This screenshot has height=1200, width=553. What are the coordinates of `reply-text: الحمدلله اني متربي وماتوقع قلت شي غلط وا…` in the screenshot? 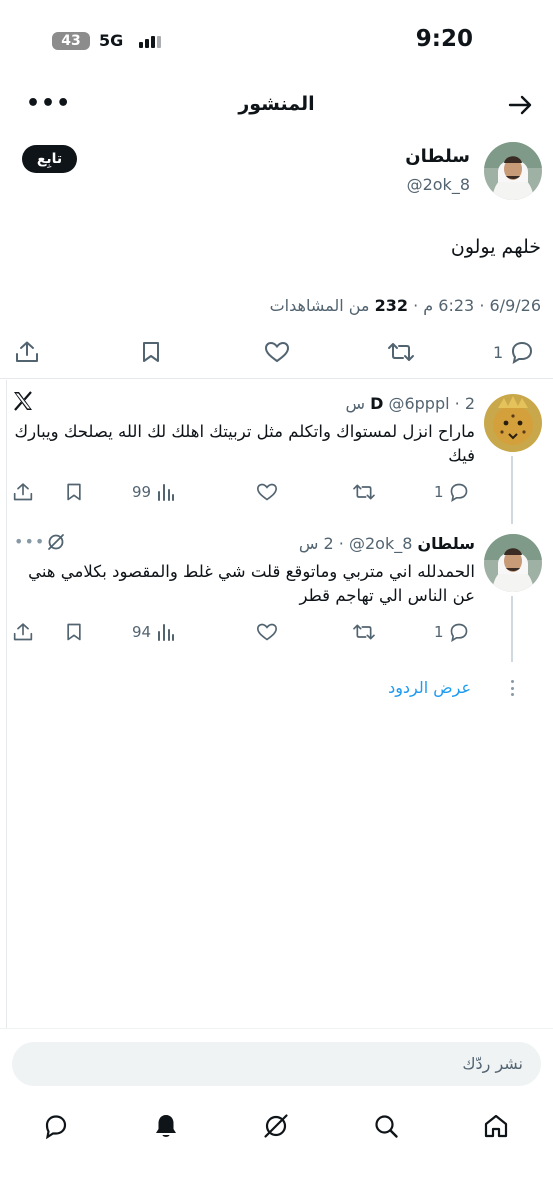 It's located at (251, 583).